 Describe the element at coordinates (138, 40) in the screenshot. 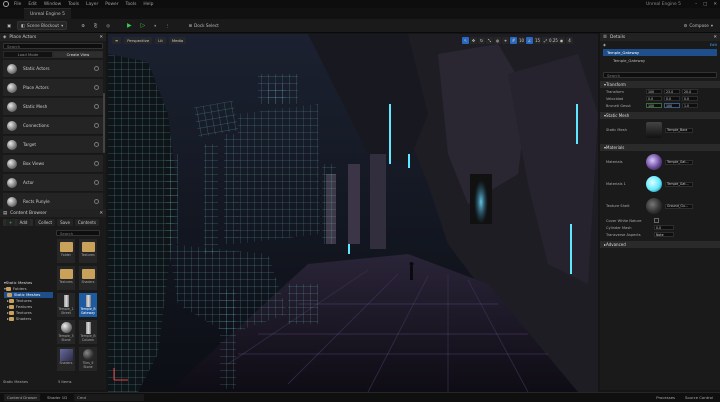

I see `perspective-button: Perspective` at that location.